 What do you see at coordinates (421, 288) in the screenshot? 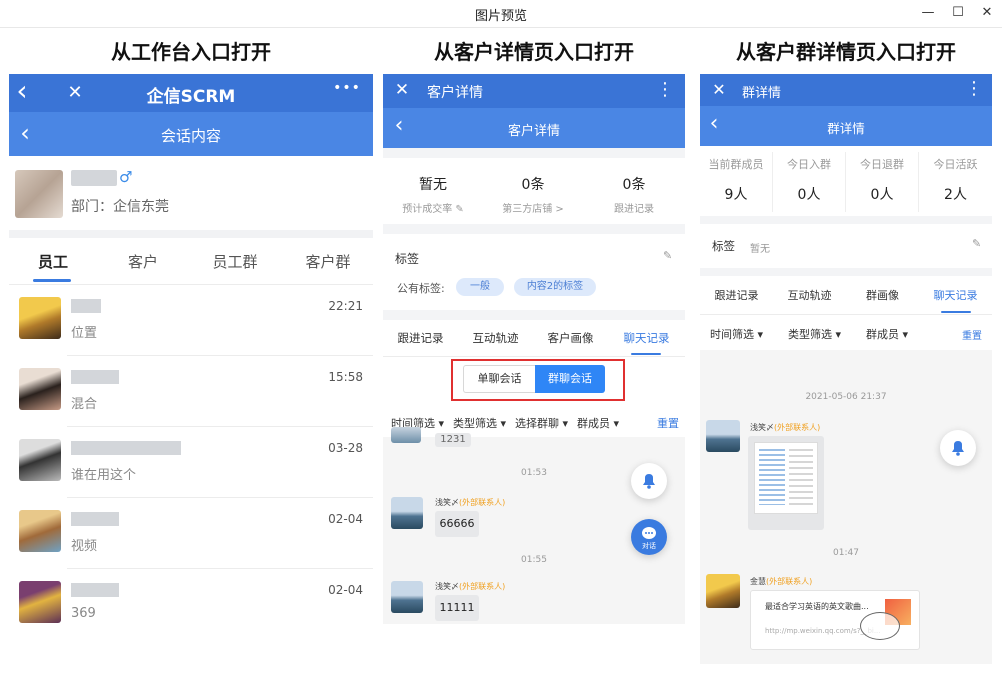
I see `public-tags-label: 公有标签:` at bounding box center [421, 288].